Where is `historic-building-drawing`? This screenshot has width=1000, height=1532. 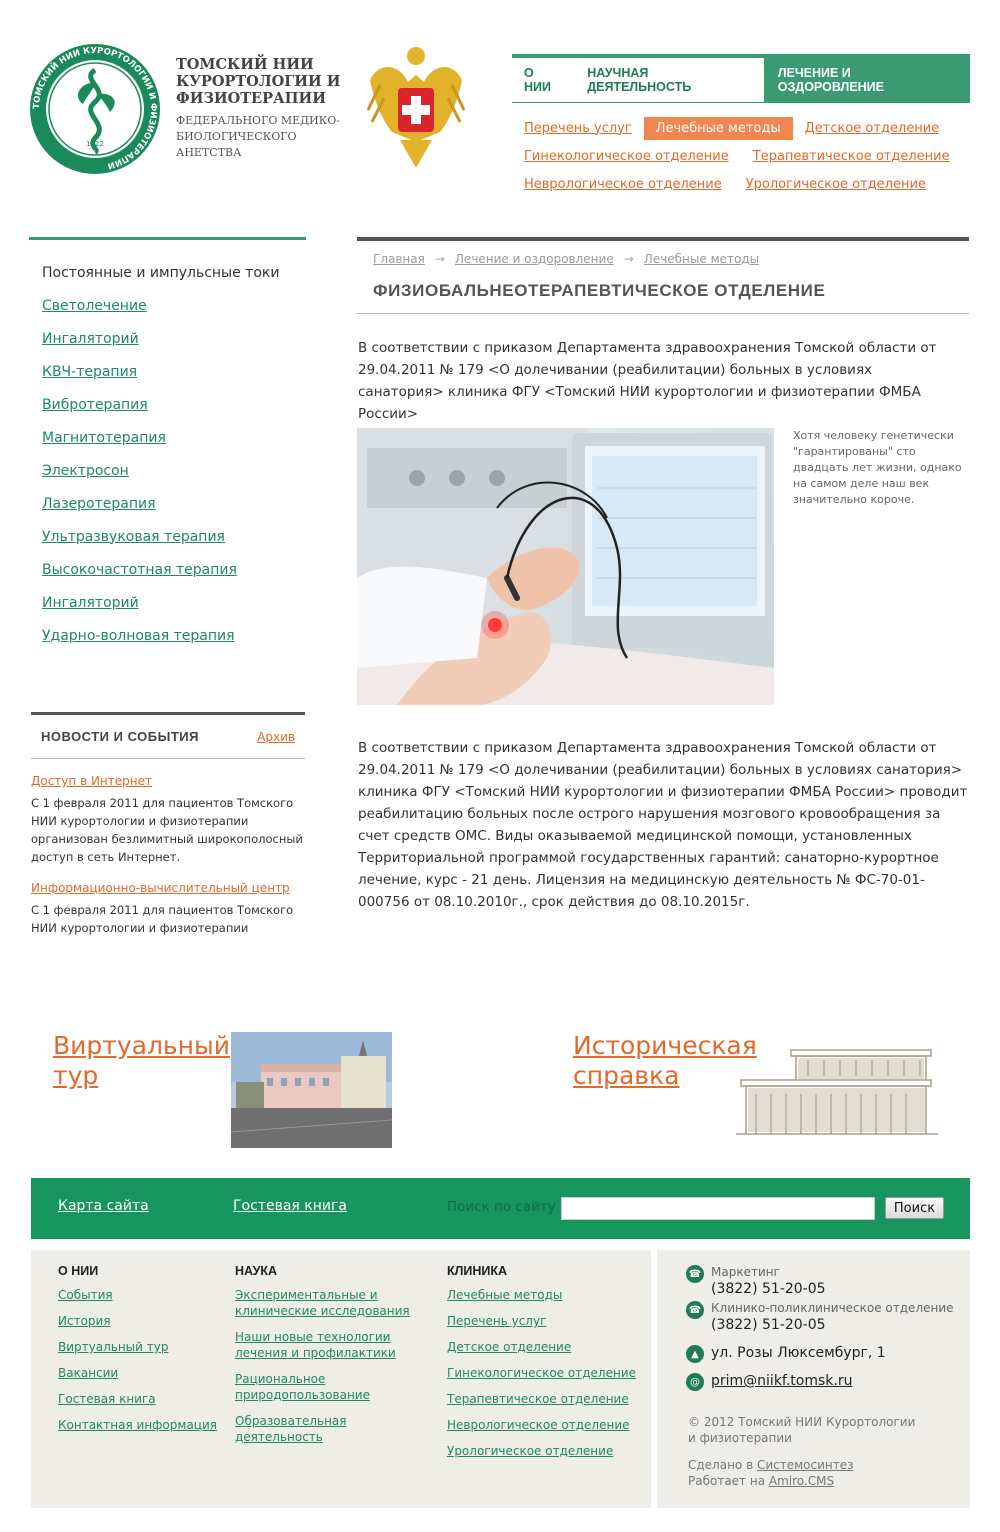
historic-building-drawing is located at coordinates (837, 1092).